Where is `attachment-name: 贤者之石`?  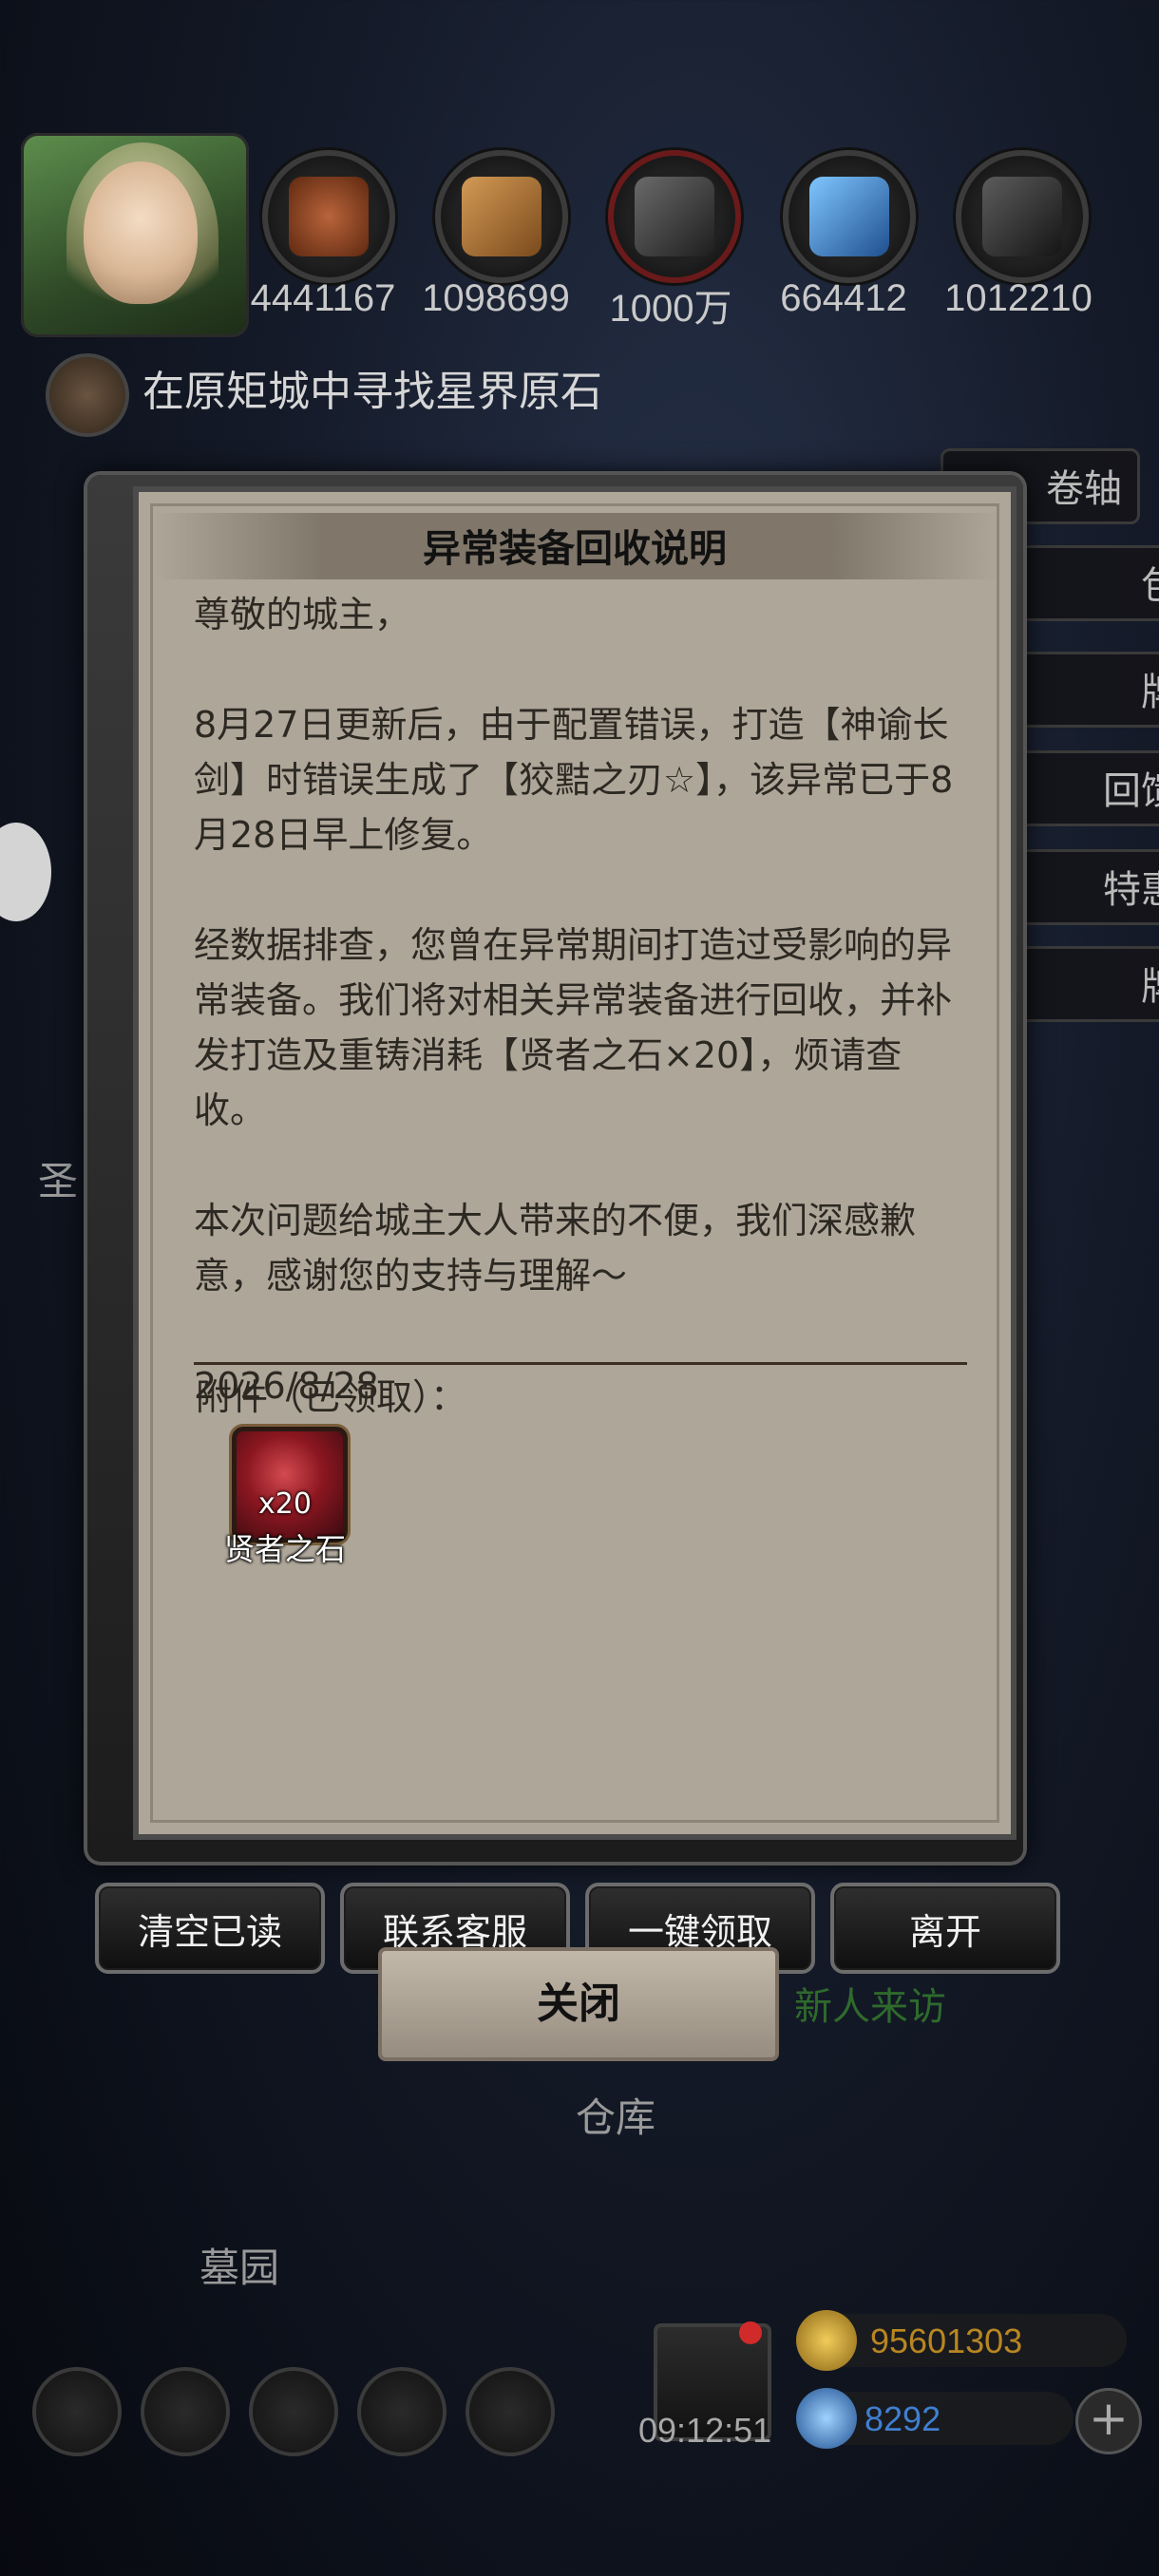 attachment-name: 贤者之石 is located at coordinates (284, 1549).